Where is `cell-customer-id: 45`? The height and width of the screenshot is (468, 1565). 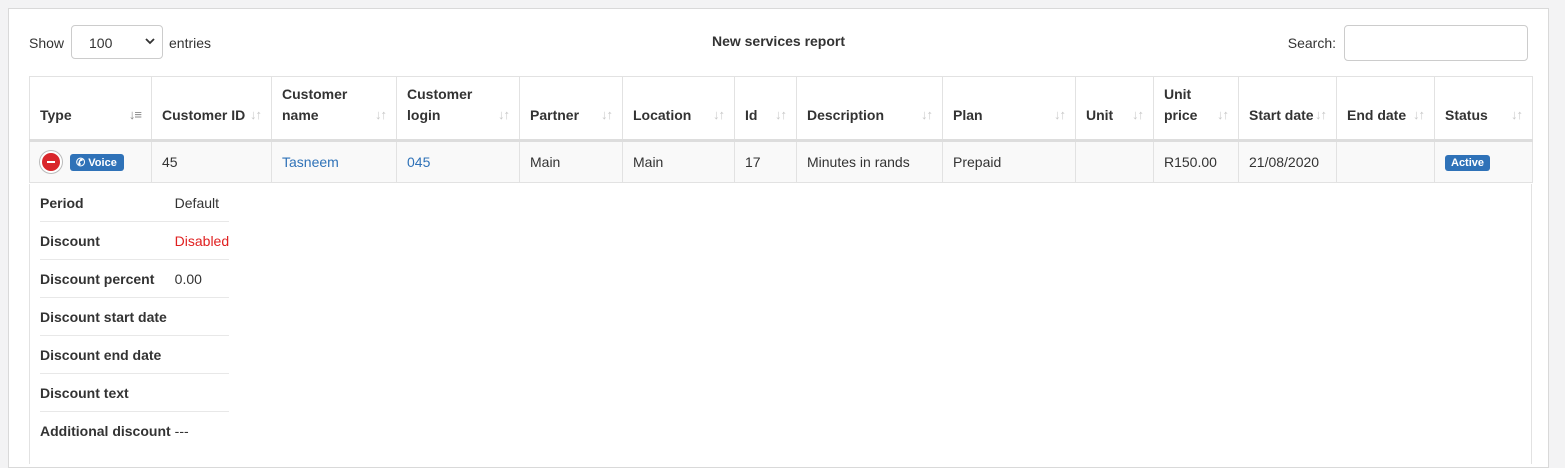 cell-customer-id: 45 is located at coordinates (211, 161).